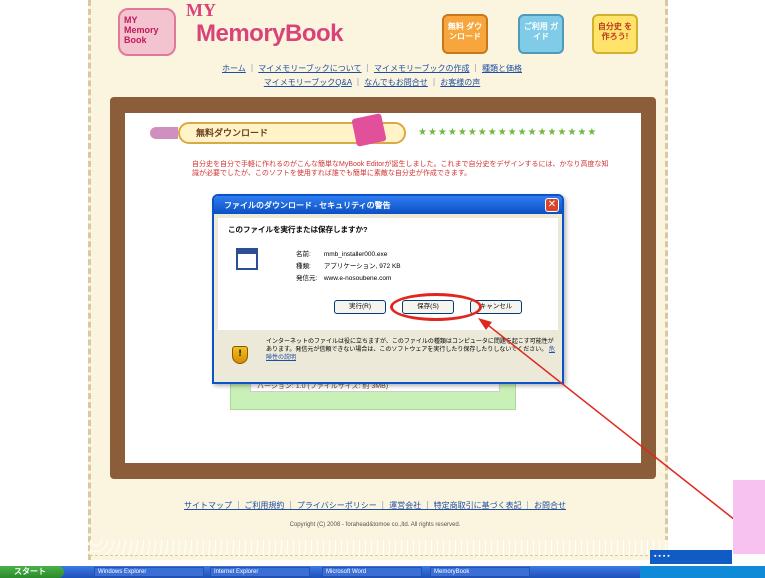 The width and height of the screenshot is (765, 578). I want to click on save-highlight-ellipse, so click(436, 307).